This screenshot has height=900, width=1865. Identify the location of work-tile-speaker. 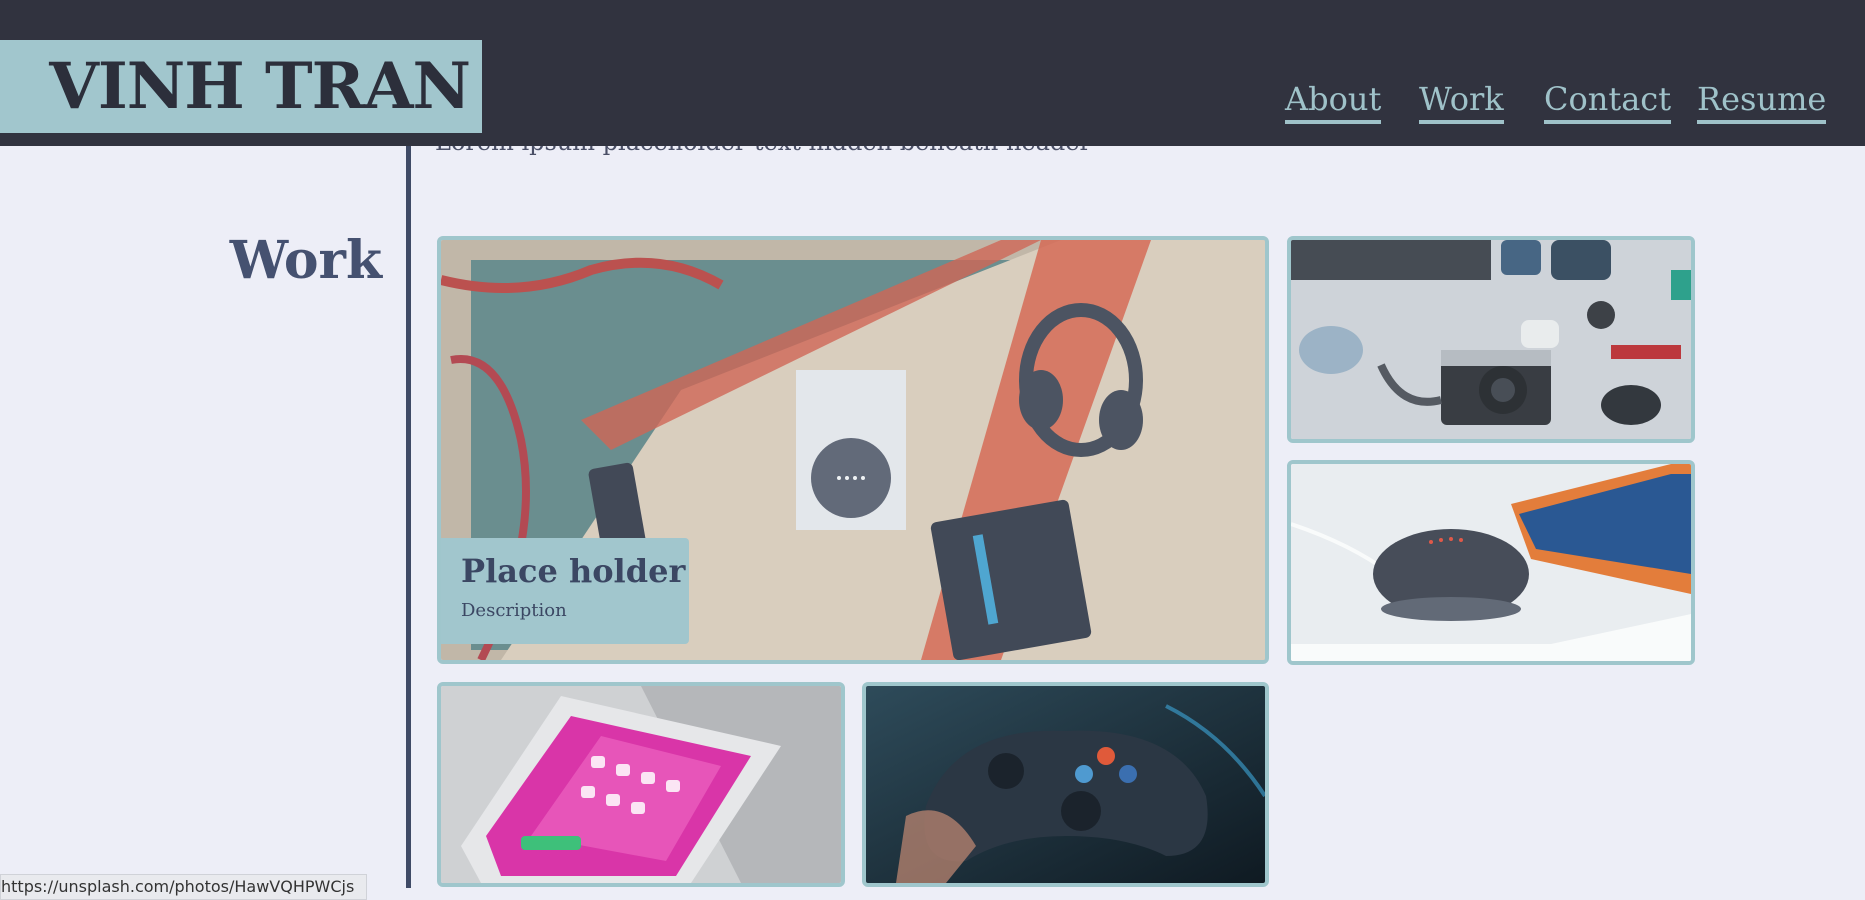
(1491, 562).